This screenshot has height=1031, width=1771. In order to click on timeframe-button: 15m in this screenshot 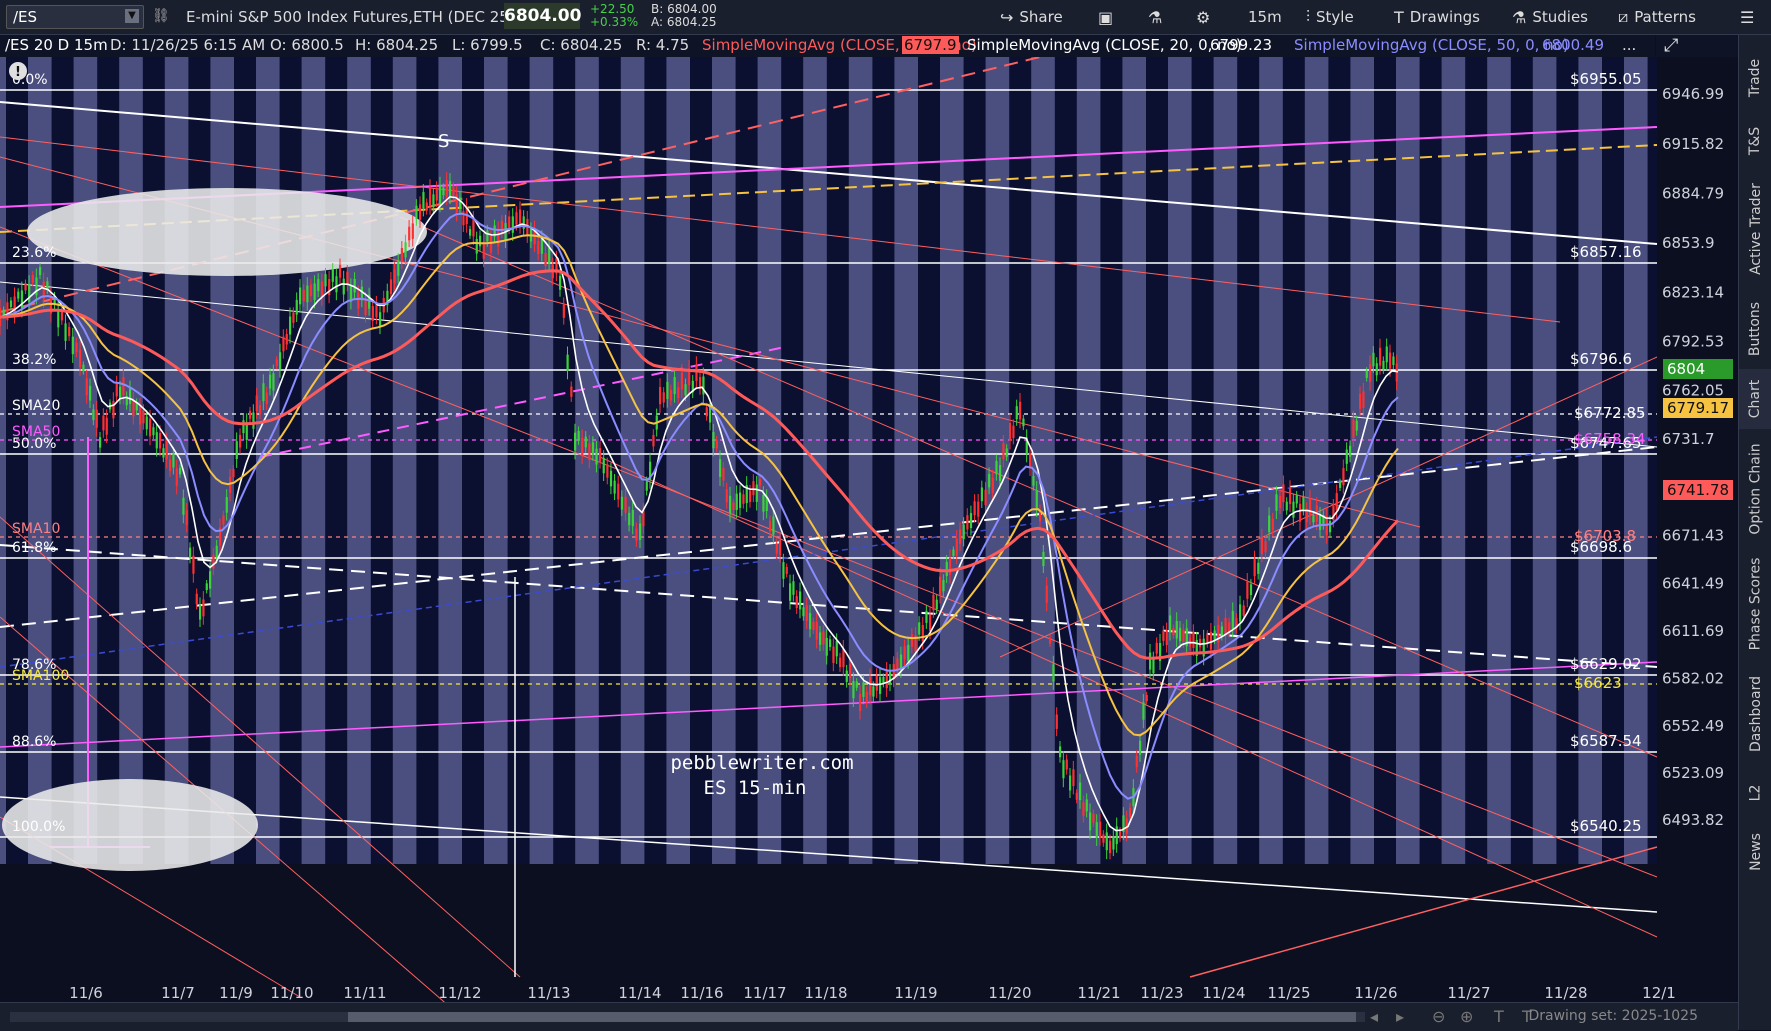, I will do `click(1265, 17)`.